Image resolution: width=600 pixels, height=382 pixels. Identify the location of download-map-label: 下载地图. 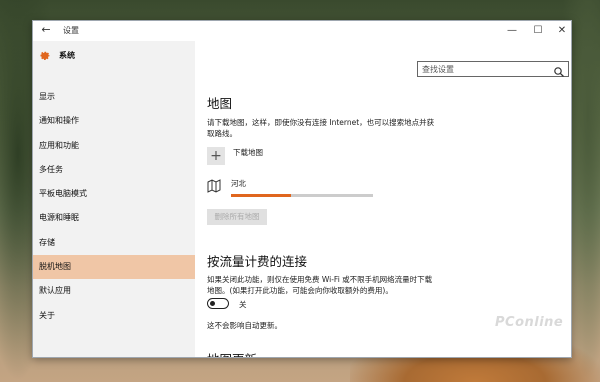
(248, 152).